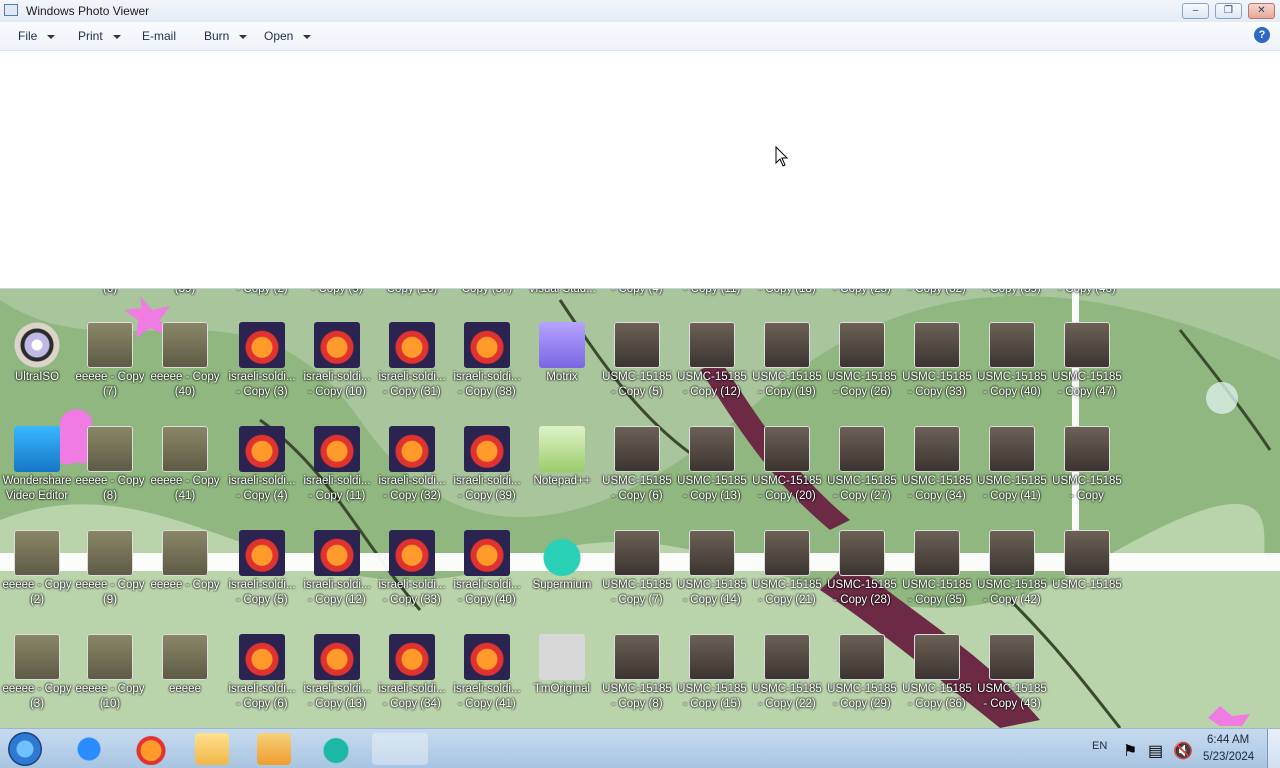 The image size is (1280, 768). I want to click on media-player-icon, so click(274, 749).